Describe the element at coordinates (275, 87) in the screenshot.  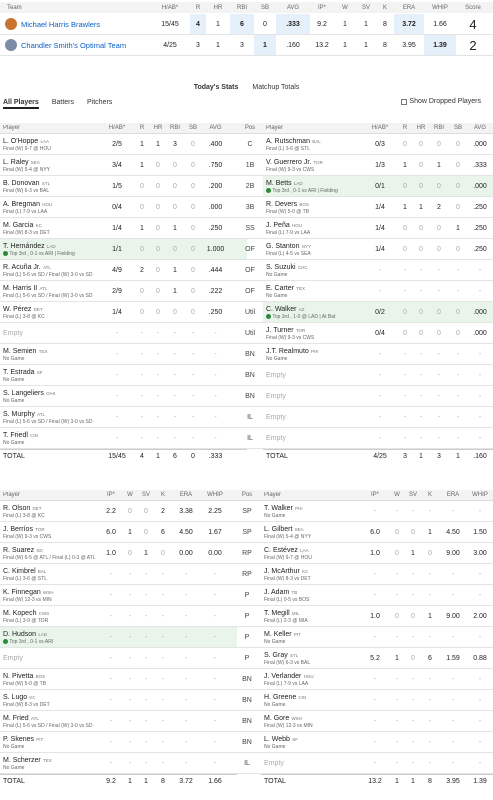
I see `tab-matchup-totals: Matchup Totals` at that location.